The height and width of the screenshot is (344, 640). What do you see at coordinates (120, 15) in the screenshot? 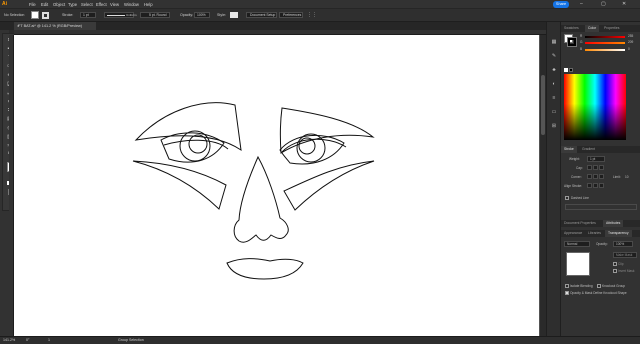
I see `variable-width-profile: Uniform` at bounding box center [120, 15].